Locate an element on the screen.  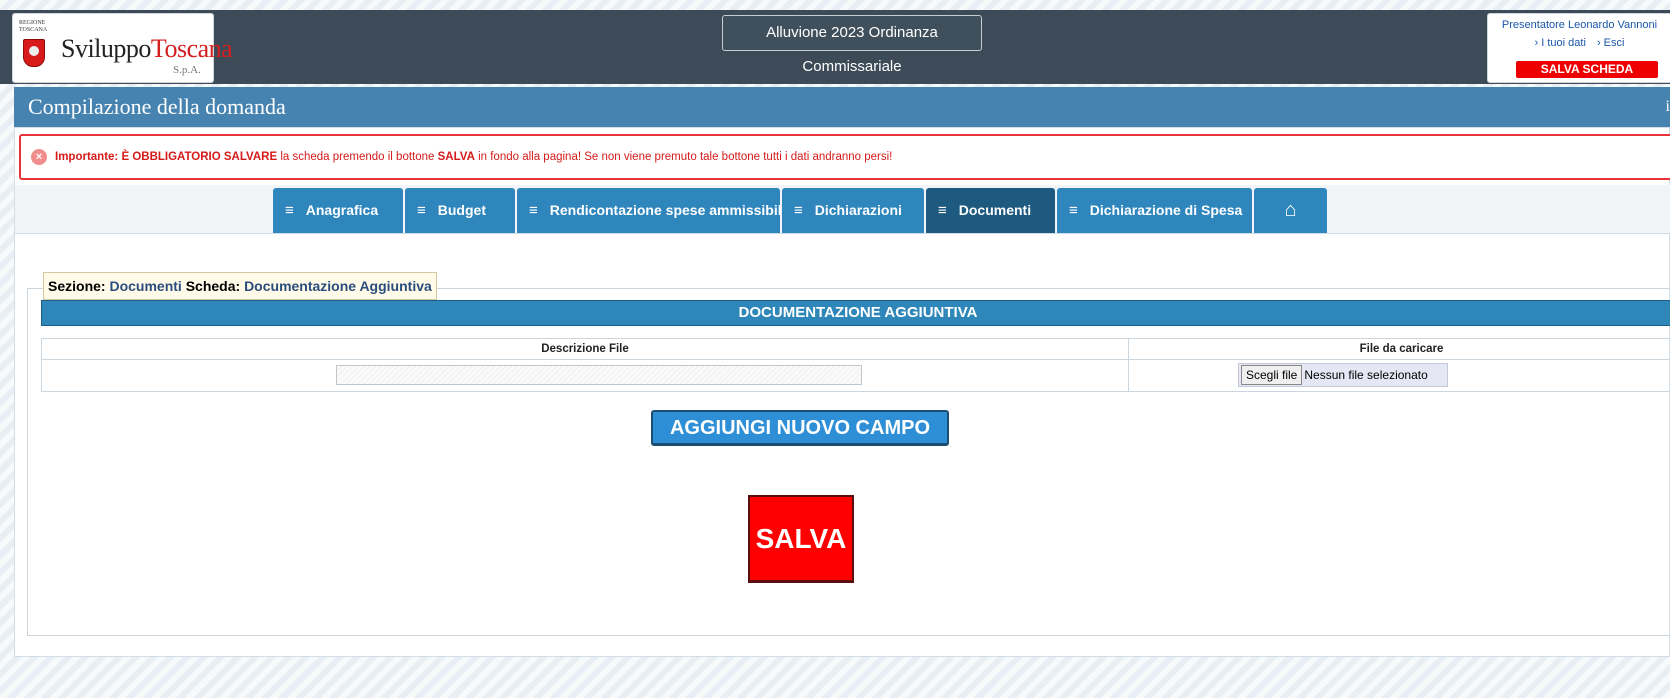
file-description-input is located at coordinates (599, 375).